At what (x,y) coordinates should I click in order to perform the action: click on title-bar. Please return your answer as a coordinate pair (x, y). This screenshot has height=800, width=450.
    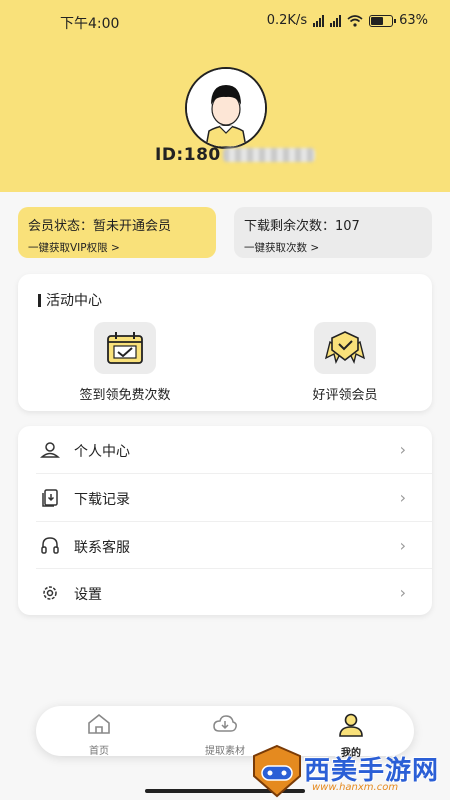
    Looking at the image, I should click on (39, 300).